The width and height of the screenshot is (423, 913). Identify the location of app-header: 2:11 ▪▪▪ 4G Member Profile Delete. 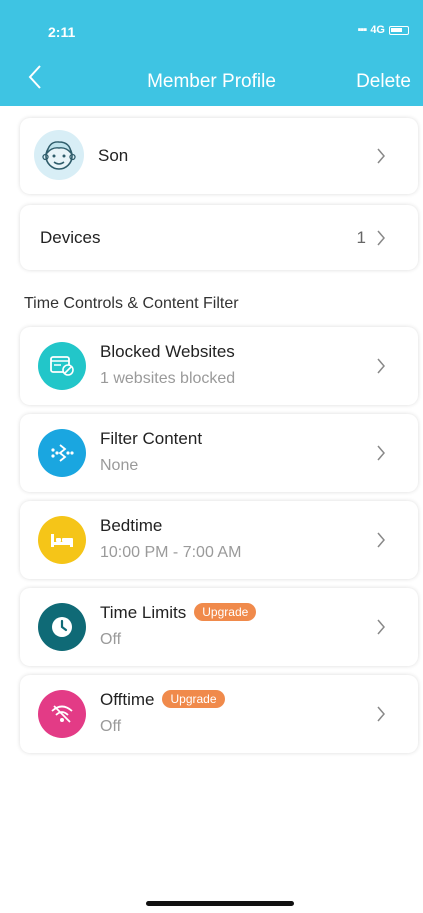
(211, 53).